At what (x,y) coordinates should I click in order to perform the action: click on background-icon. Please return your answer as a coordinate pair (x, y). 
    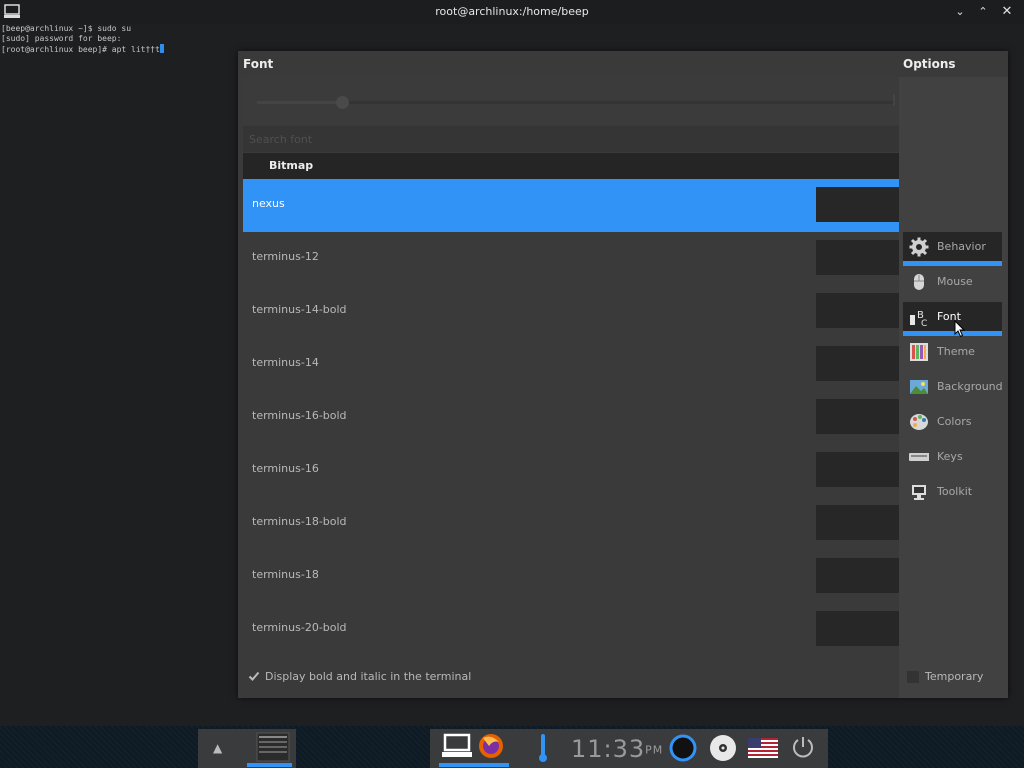
    Looking at the image, I should click on (919, 387).